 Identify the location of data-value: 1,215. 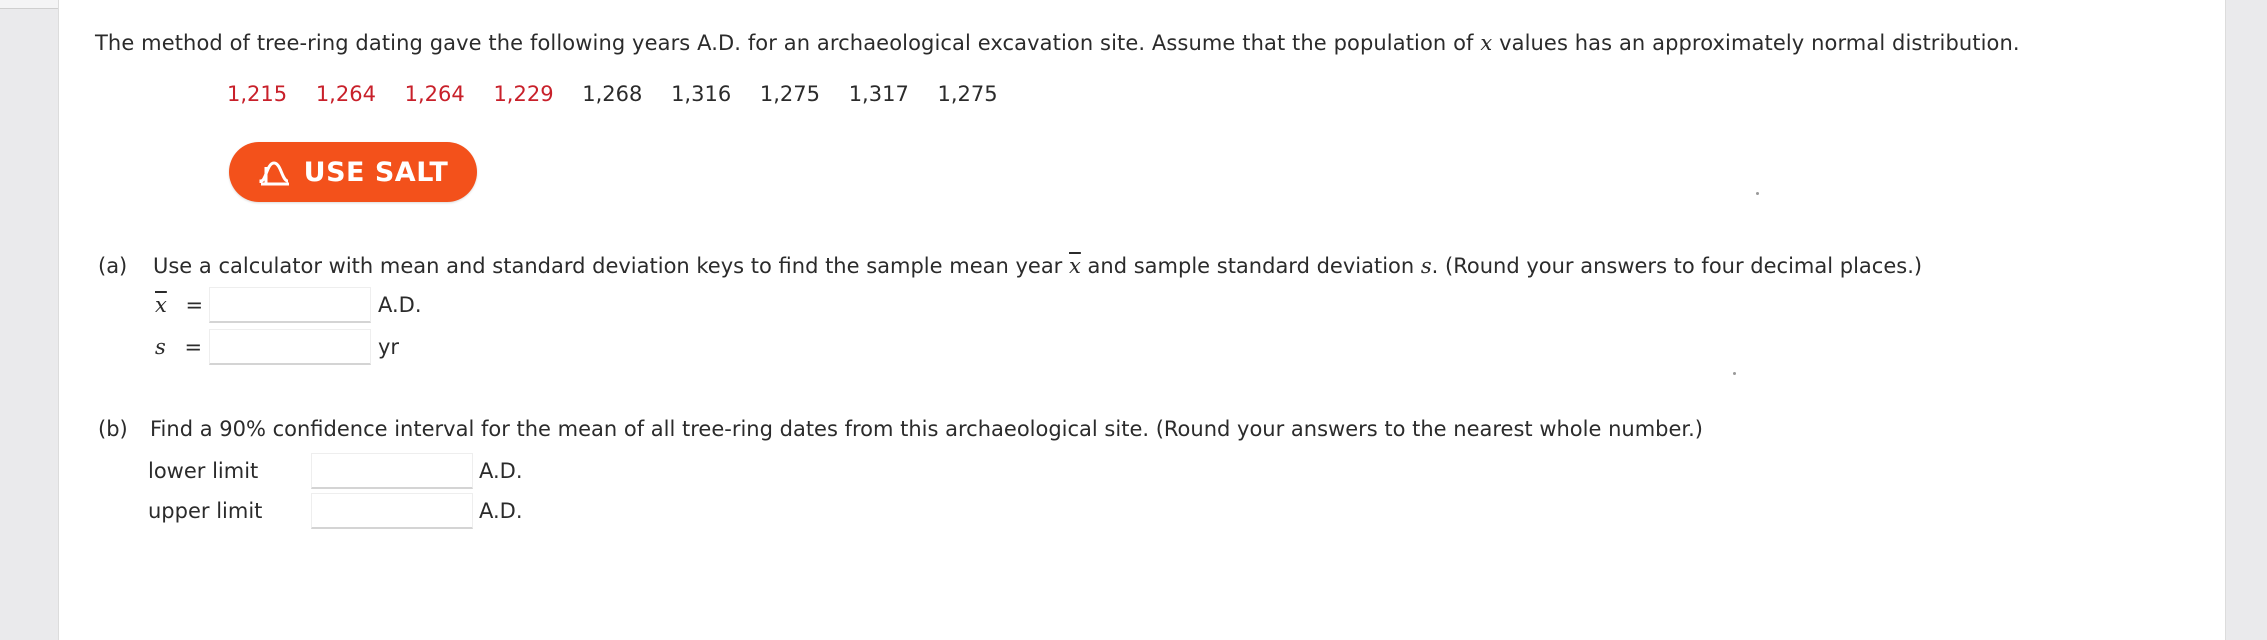
(257, 94).